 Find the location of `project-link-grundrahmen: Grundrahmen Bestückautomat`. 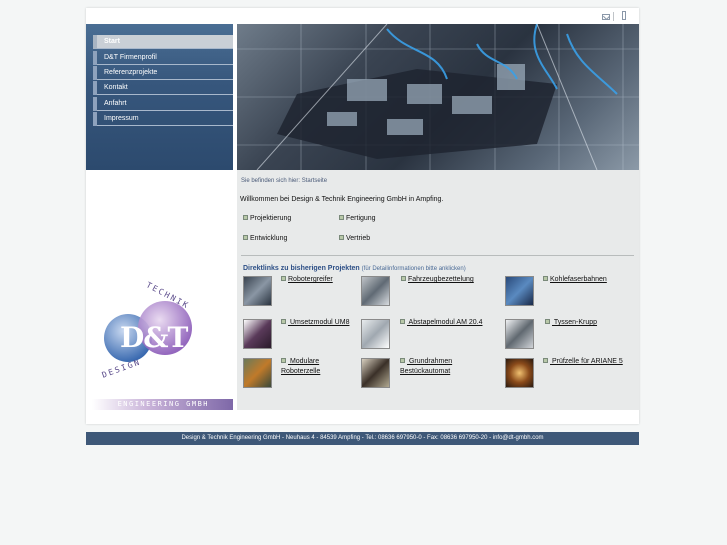

project-link-grundrahmen: Grundrahmen Bestückautomat is located at coordinates (440, 367).